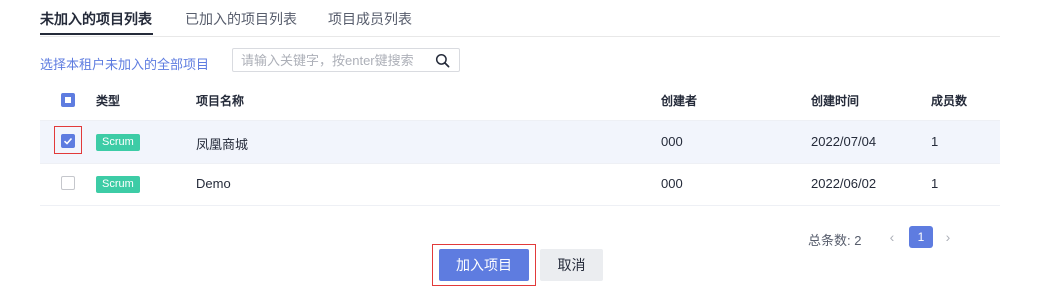 This screenshot has width=1042, height=296. What do you see at coordinates (571, 265) in the screenshot?
I see `cancel-button: 取消` at bounding box center [571, 265].